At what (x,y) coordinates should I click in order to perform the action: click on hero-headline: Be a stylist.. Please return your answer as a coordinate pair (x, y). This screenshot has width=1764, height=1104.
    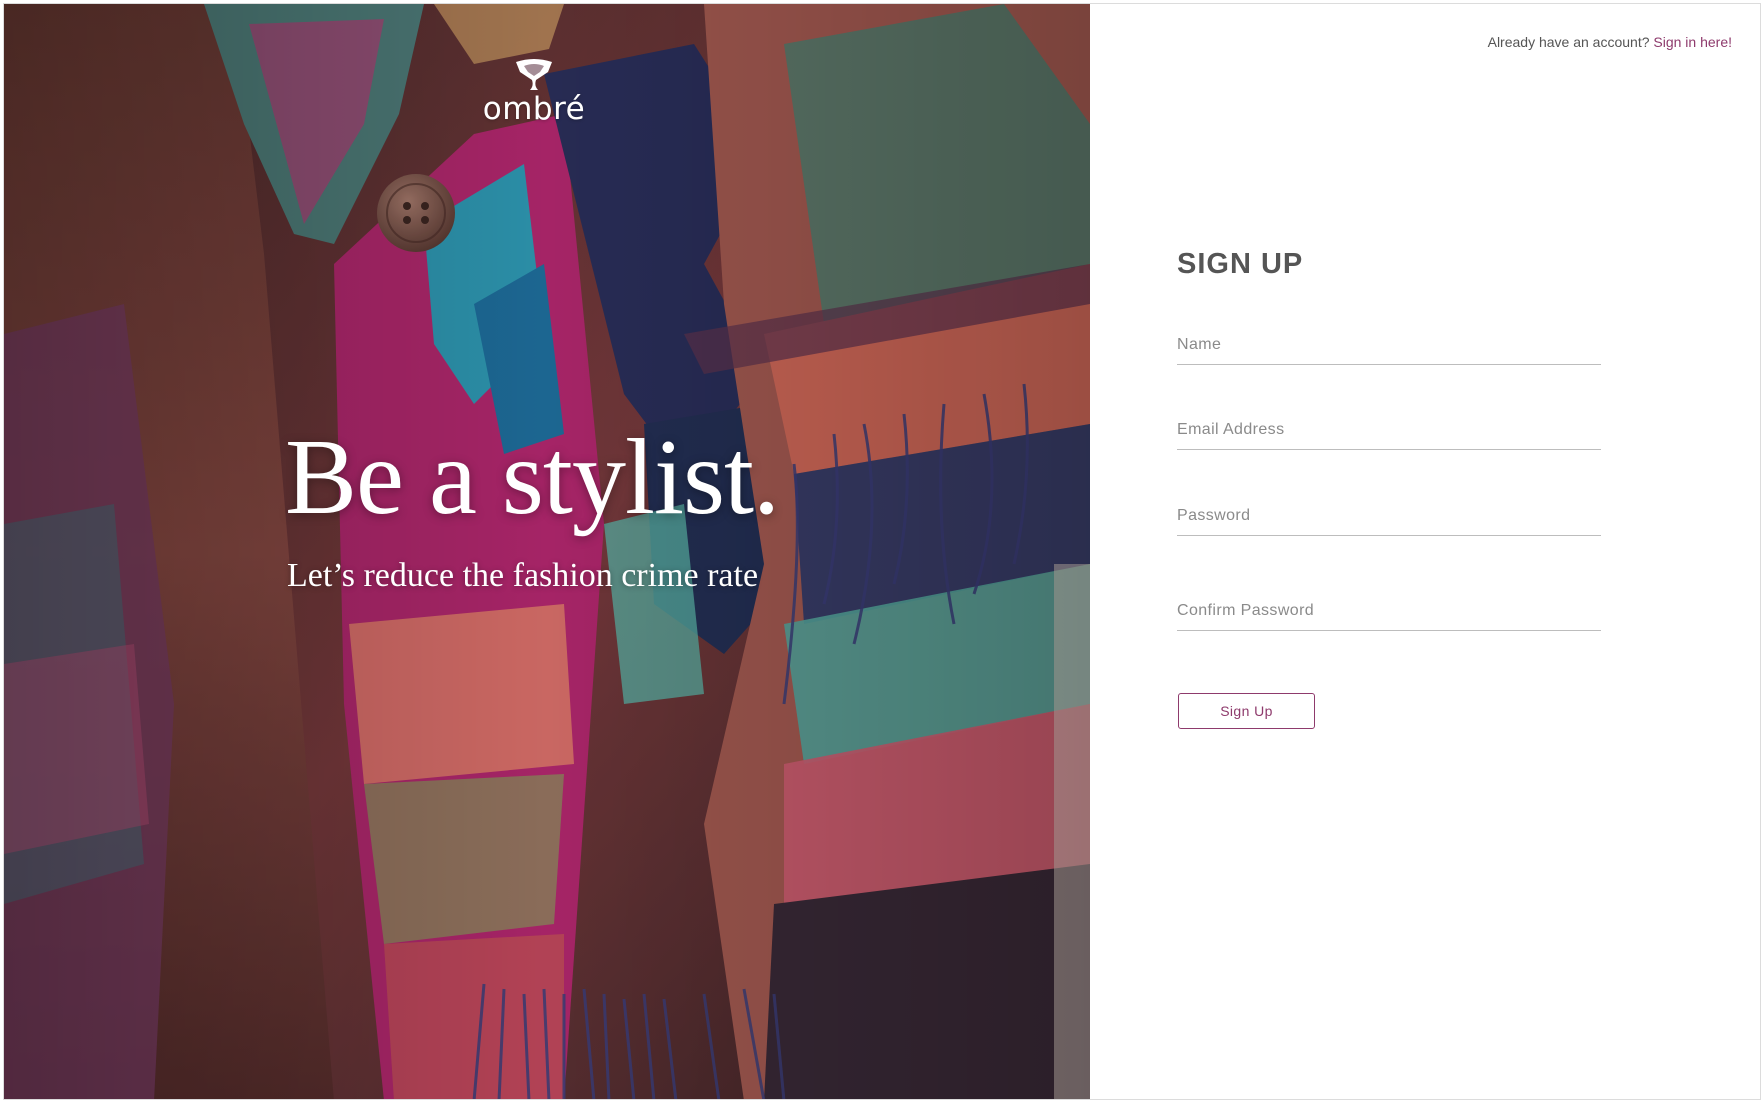
    Looking at the image, I should click on (532, 477).